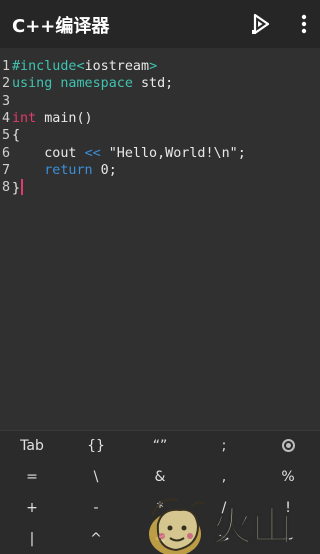 The width and height of the screenshot is (320, 554). I want to click on radio-button-icon, so click(288, 445).